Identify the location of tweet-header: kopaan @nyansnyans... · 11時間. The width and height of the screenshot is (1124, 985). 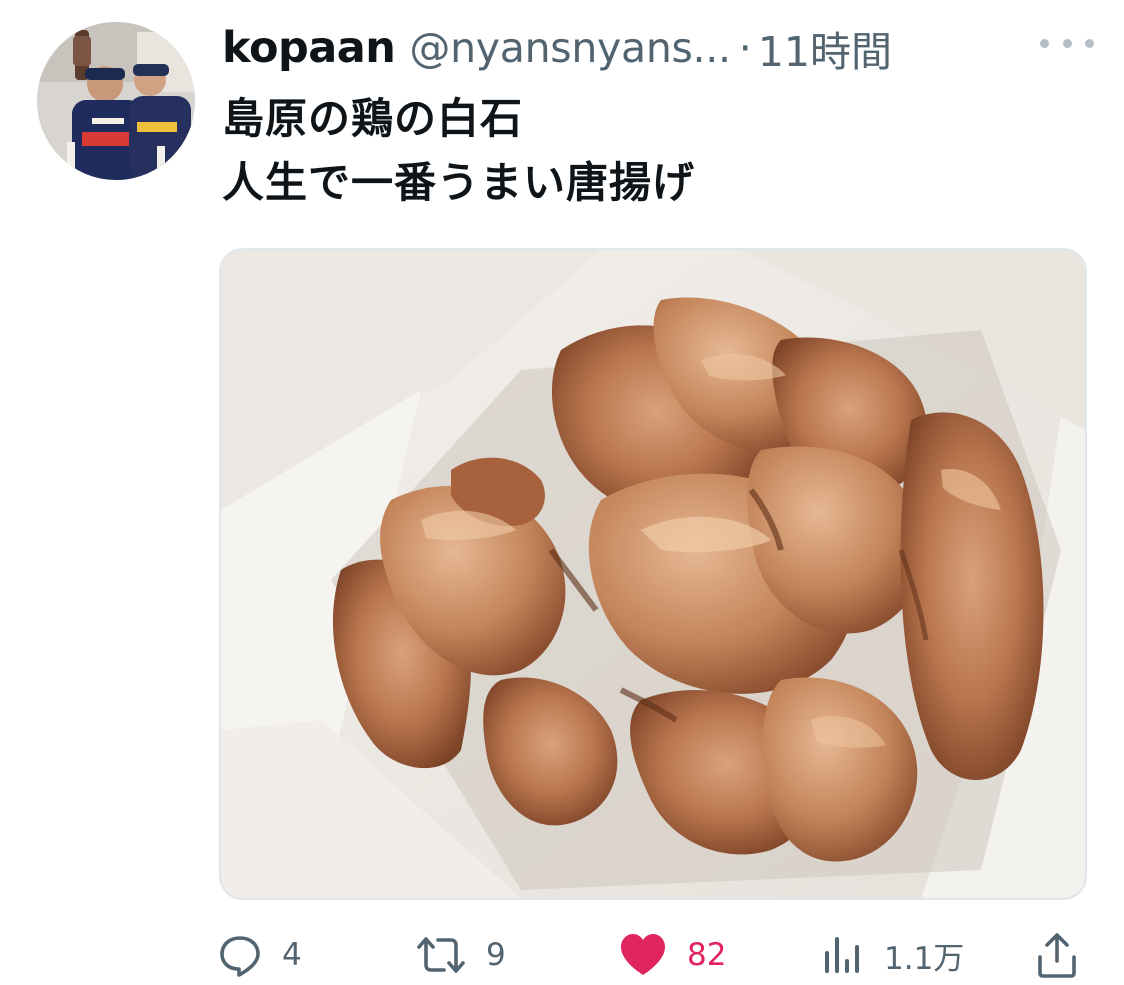
(622, 48).